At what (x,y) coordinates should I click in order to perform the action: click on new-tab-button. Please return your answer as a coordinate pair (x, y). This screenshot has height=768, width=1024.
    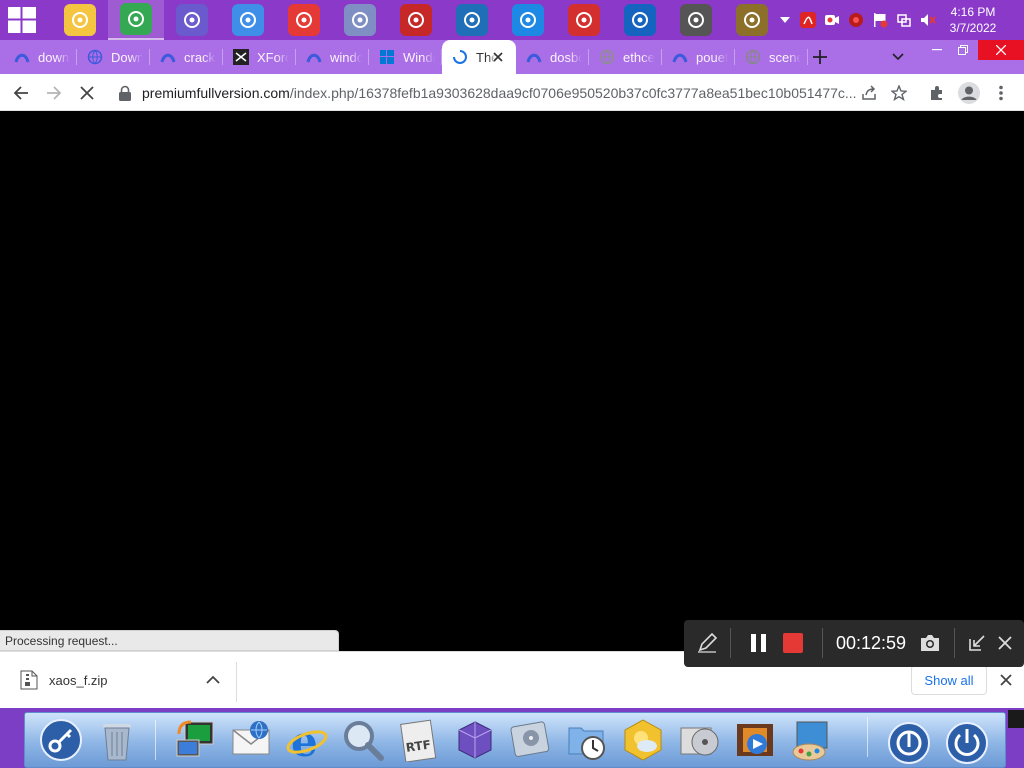
    Looking at the image, I should click on (820, 57).